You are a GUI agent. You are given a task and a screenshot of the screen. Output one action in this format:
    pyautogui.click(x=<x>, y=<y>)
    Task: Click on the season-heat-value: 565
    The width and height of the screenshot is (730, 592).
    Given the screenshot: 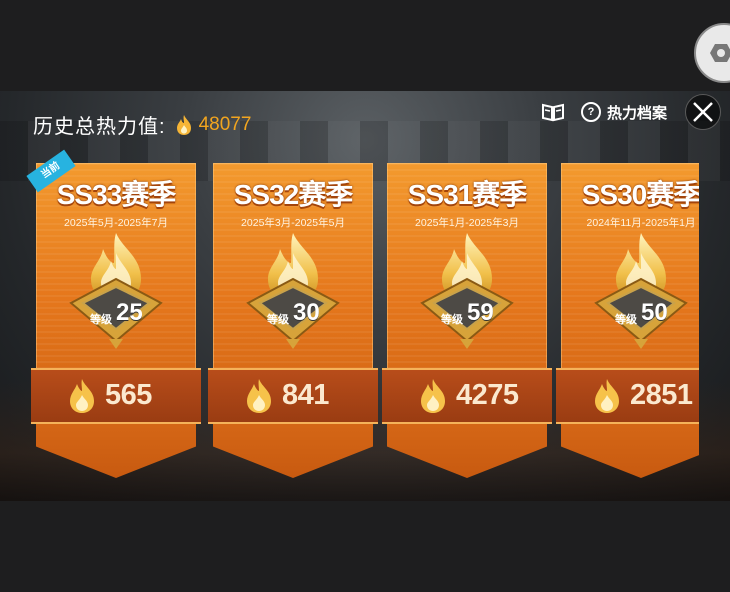 What is the action you would take?
    pyautogui.click(x=128, y=395)
    